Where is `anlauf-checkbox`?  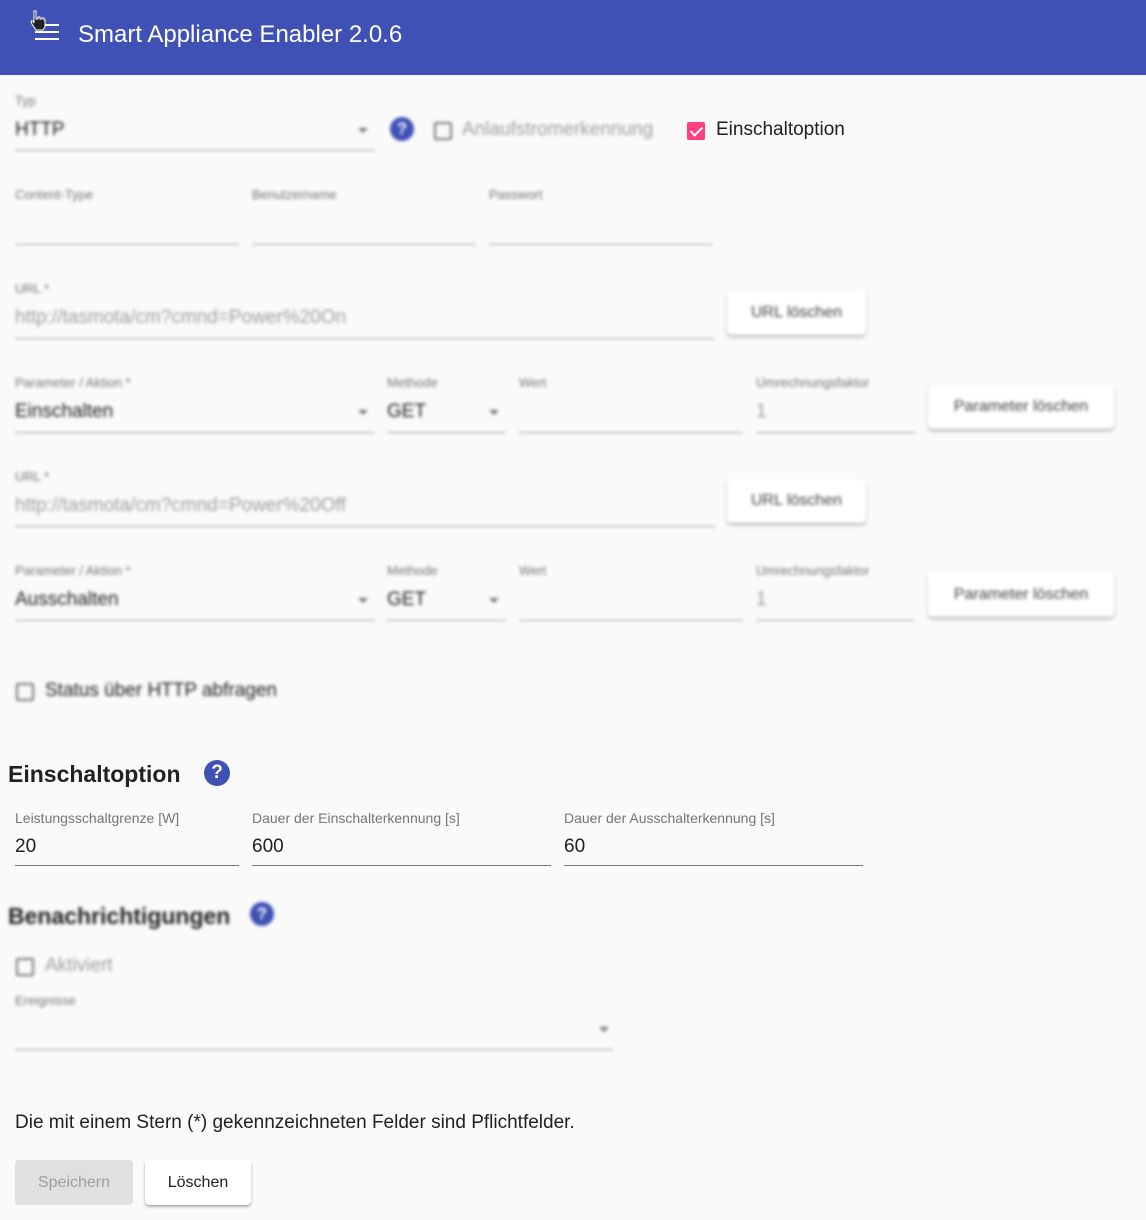 anlauf-checkbox is located at coordinates (443, 131).